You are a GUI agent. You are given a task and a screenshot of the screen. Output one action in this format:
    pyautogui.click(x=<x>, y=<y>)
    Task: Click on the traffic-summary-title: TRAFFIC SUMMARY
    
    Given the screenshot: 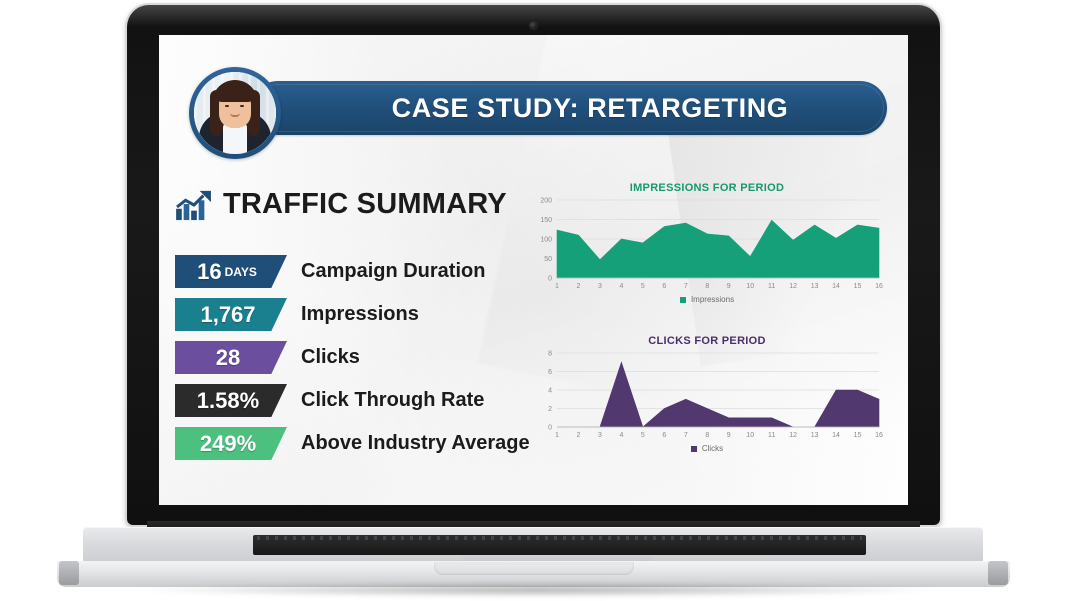 What is the action you would take?
    pyautogui.click(x=365, y=204)
    